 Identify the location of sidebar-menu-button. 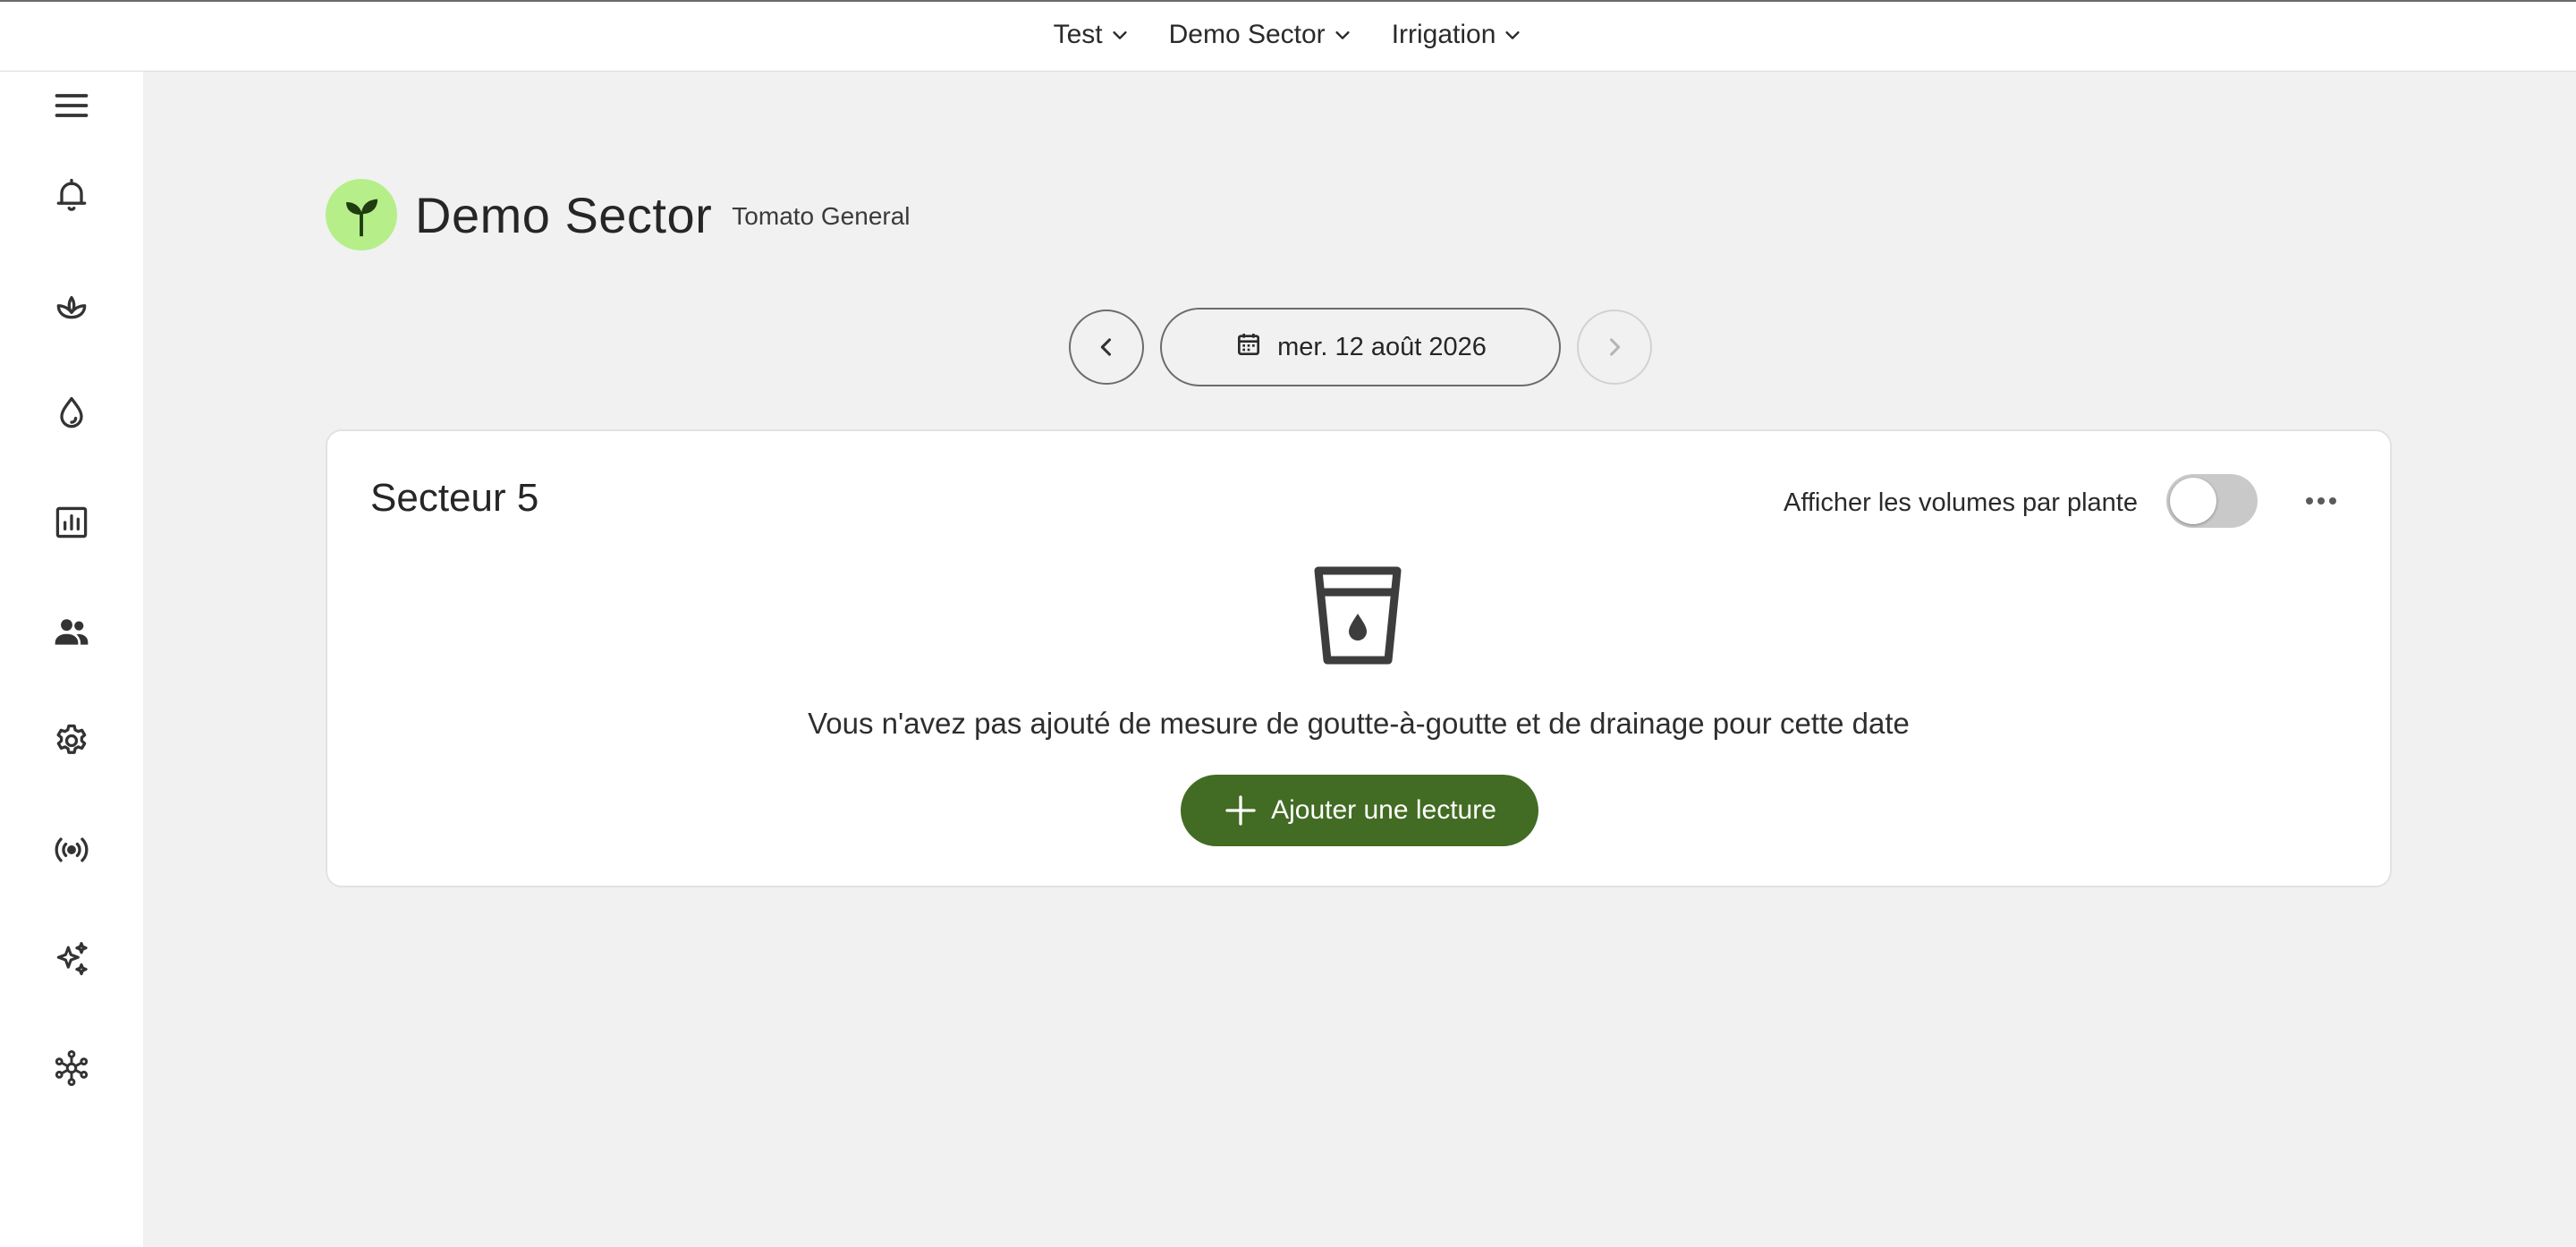
(71, 105).